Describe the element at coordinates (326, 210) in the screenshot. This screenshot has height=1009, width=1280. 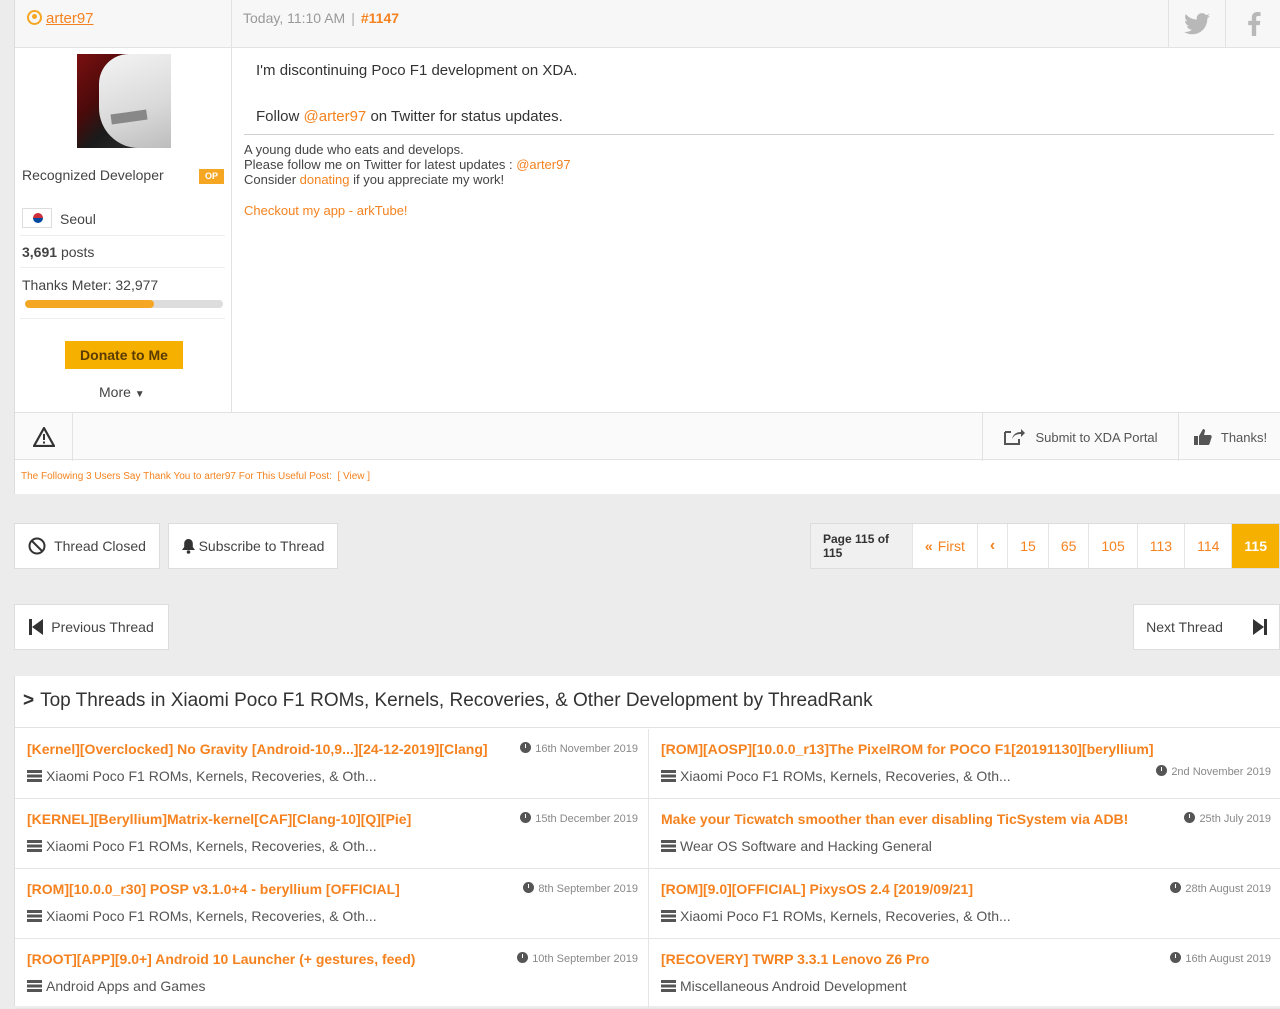
I see `app-link: Checkout my app - arkTube!` at that location.